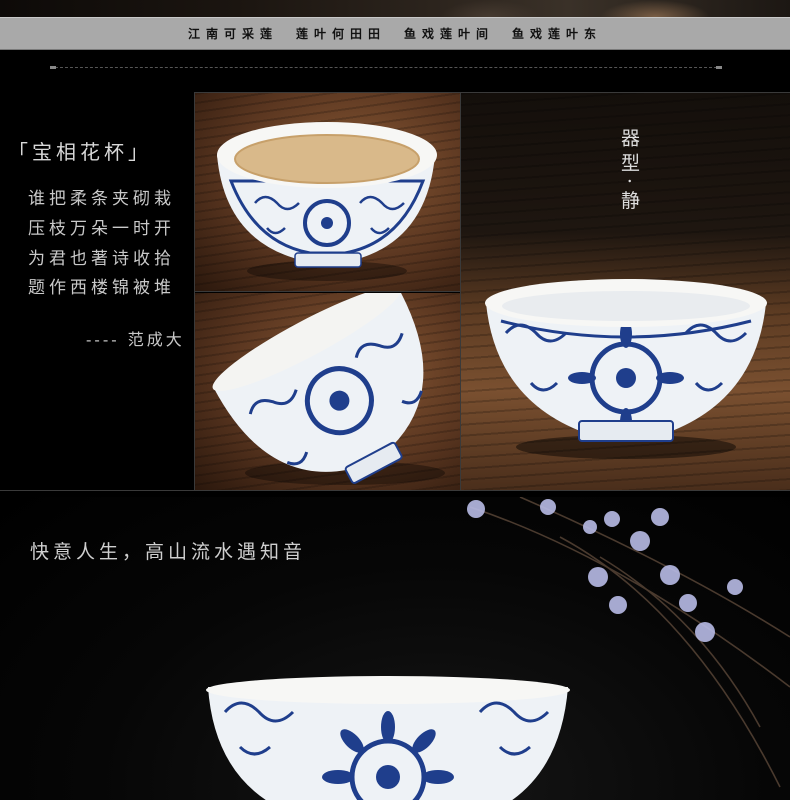 Image resolution: width=790 pixels, height=800 pixels. I want to click on divider-line, so click(386, 67).